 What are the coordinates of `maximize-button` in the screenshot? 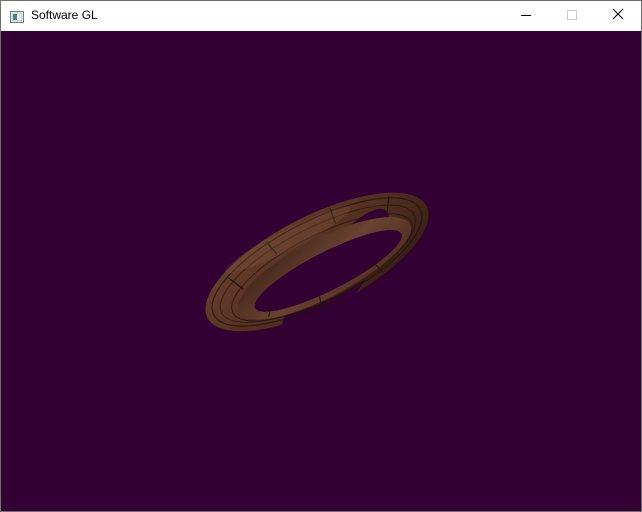 It's located at (572, 16).